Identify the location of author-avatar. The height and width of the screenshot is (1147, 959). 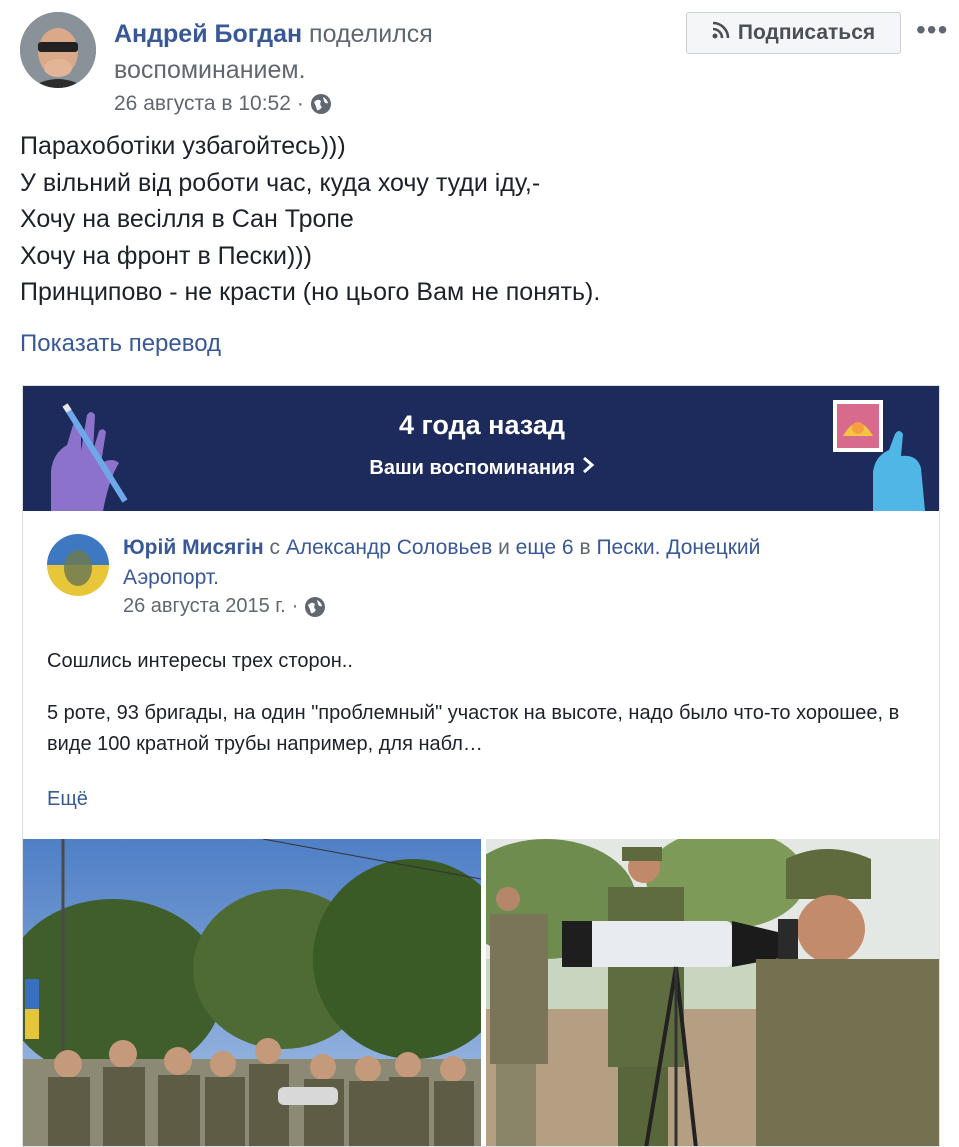
(58, 50).